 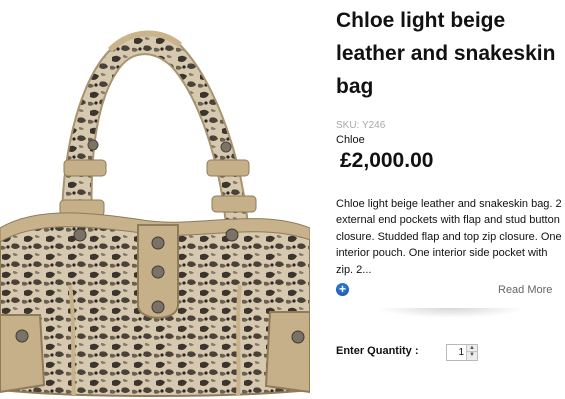 I want to click on product-sku: SKU: Y246, so click(x=361, y=125).